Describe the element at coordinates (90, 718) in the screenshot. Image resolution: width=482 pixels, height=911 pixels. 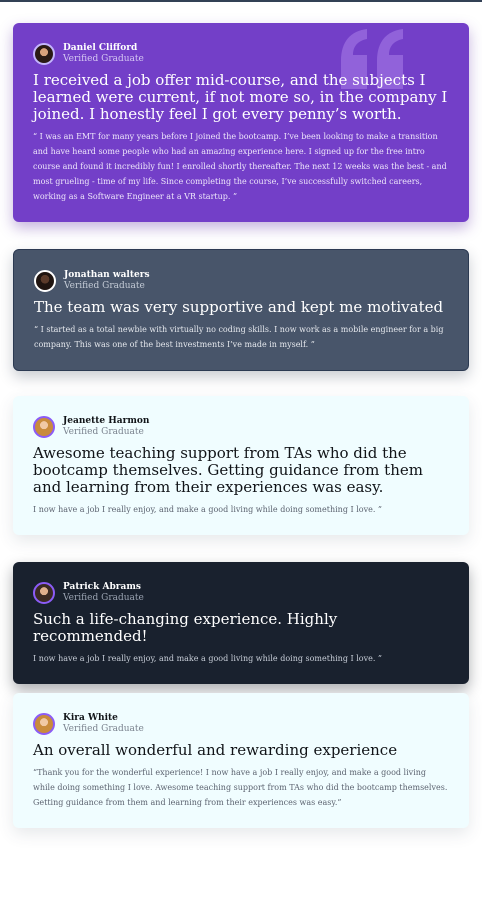
I see `author-name: Kira White` at that location.